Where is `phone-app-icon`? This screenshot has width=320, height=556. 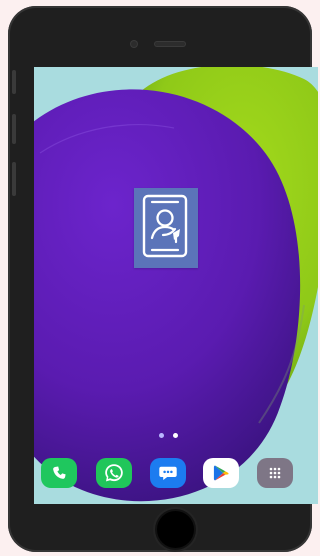
phone-app-icon is located at coordinates (59, 473).